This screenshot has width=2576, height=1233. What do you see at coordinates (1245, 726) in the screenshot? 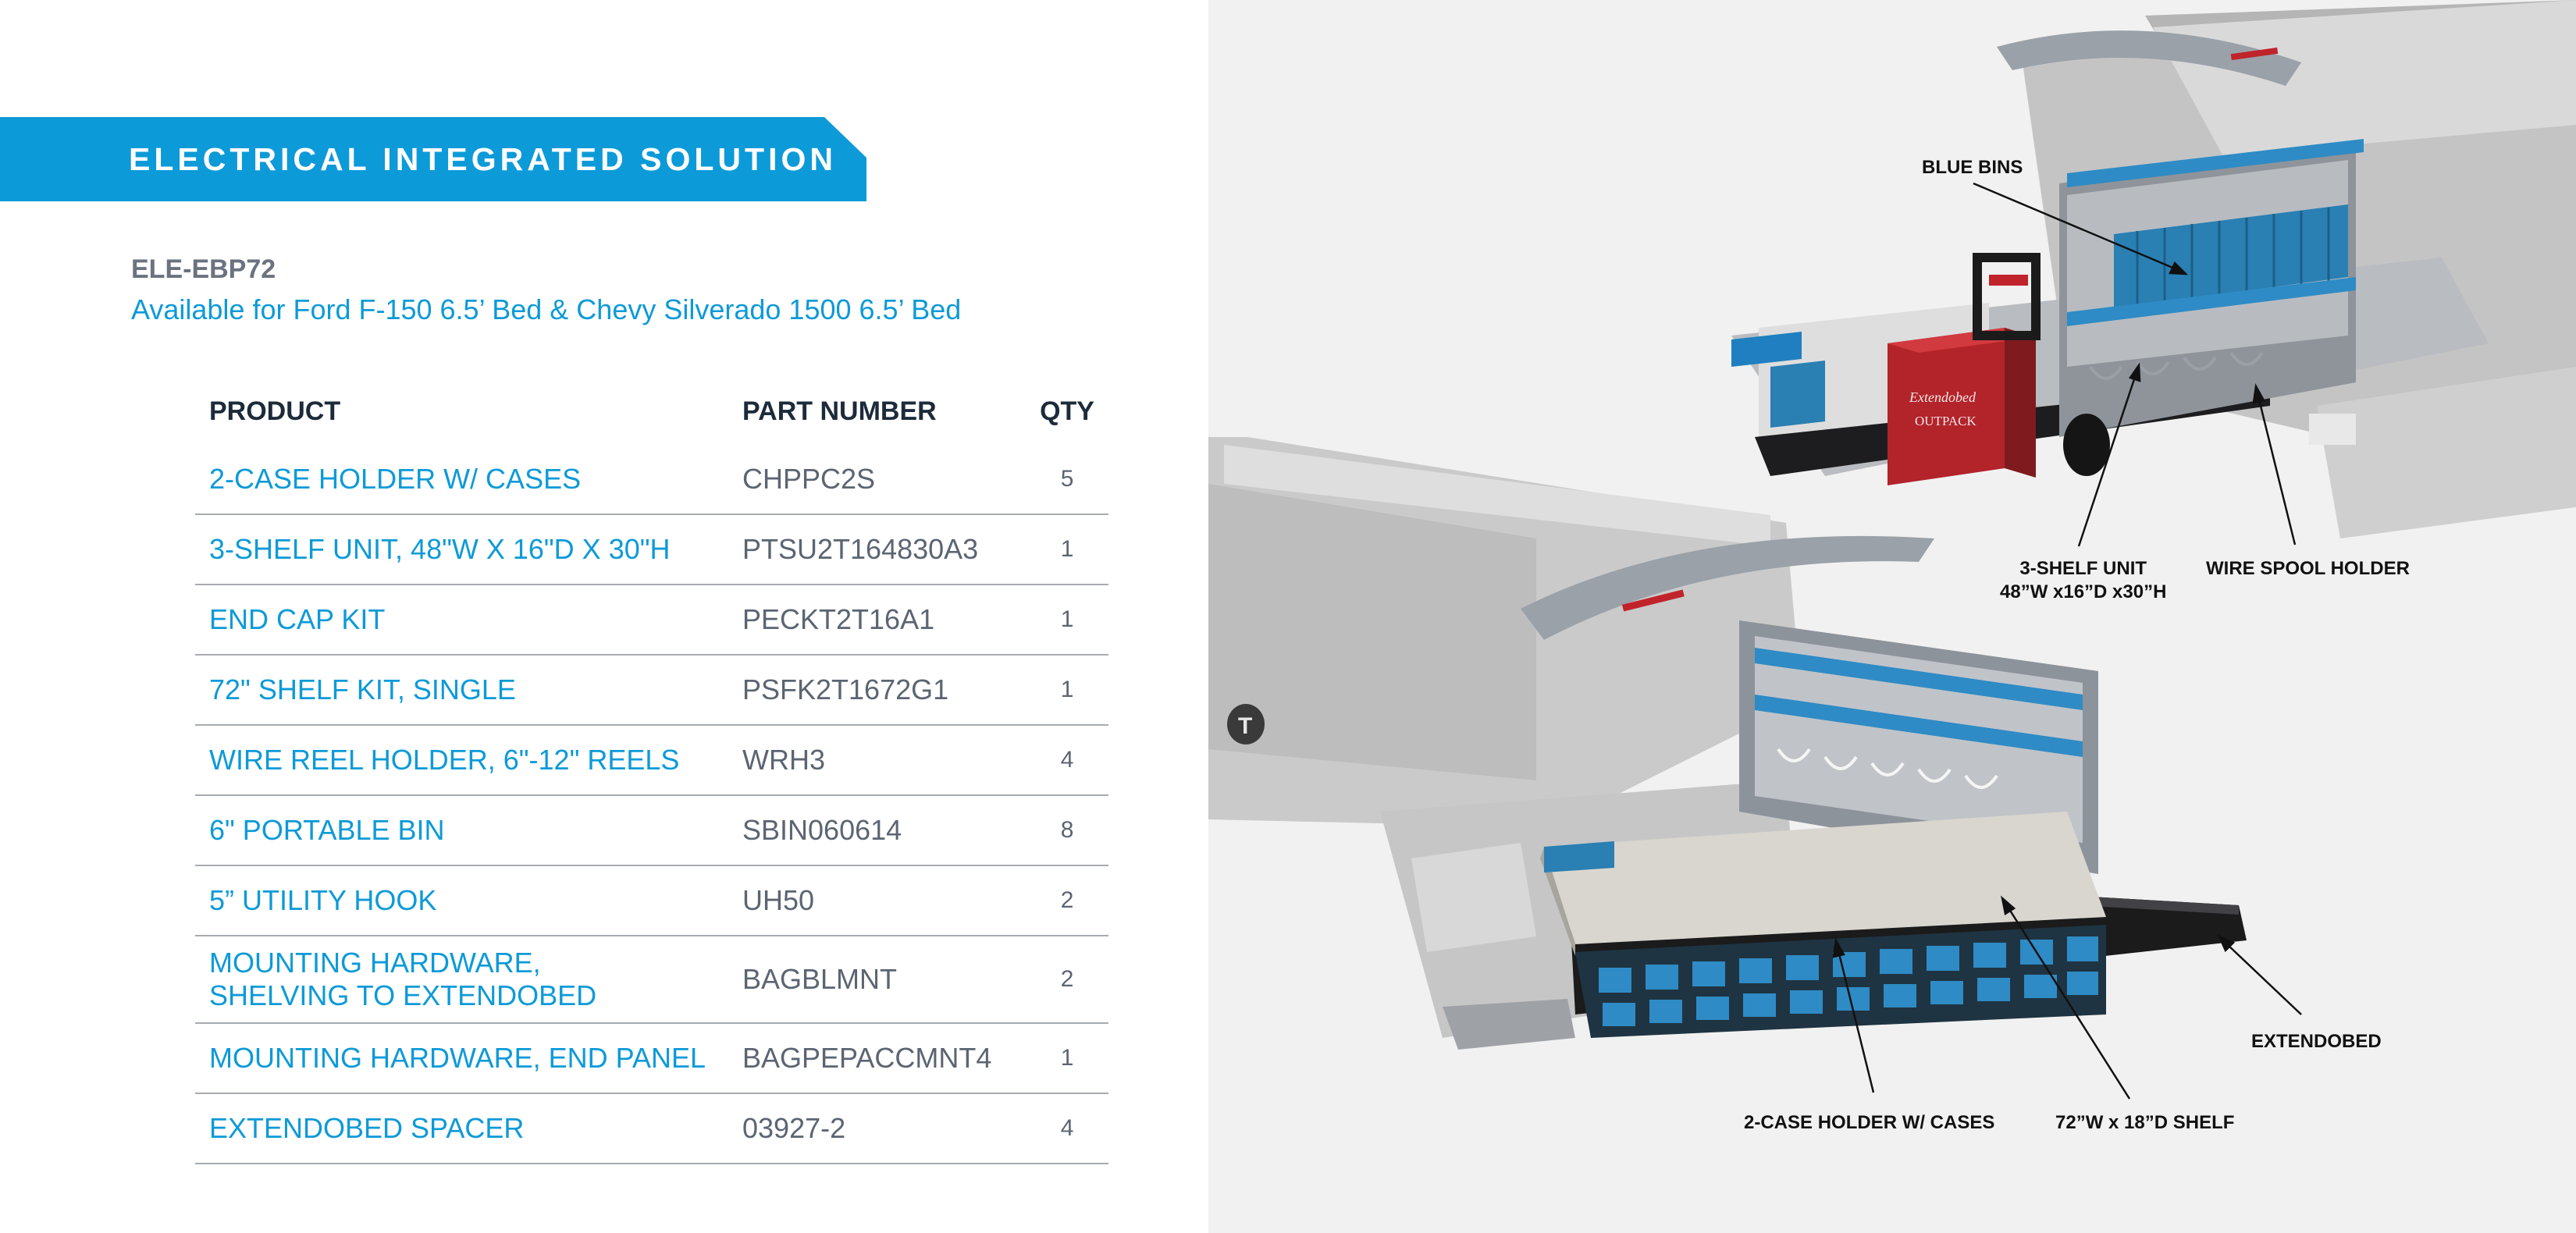
I see `svg-text: T` at bounding box center [1245, 726].